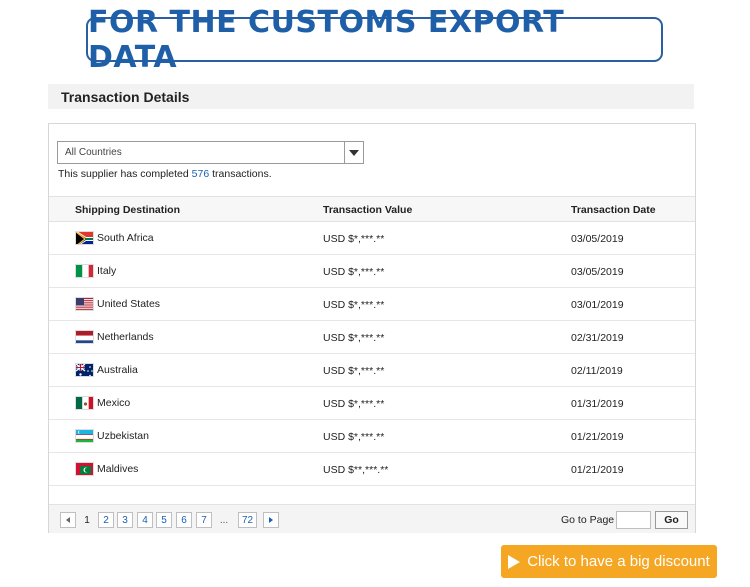  I want to click on table-row: South Africa USD $*,***.** 03/05/2019, so click(372, 238).